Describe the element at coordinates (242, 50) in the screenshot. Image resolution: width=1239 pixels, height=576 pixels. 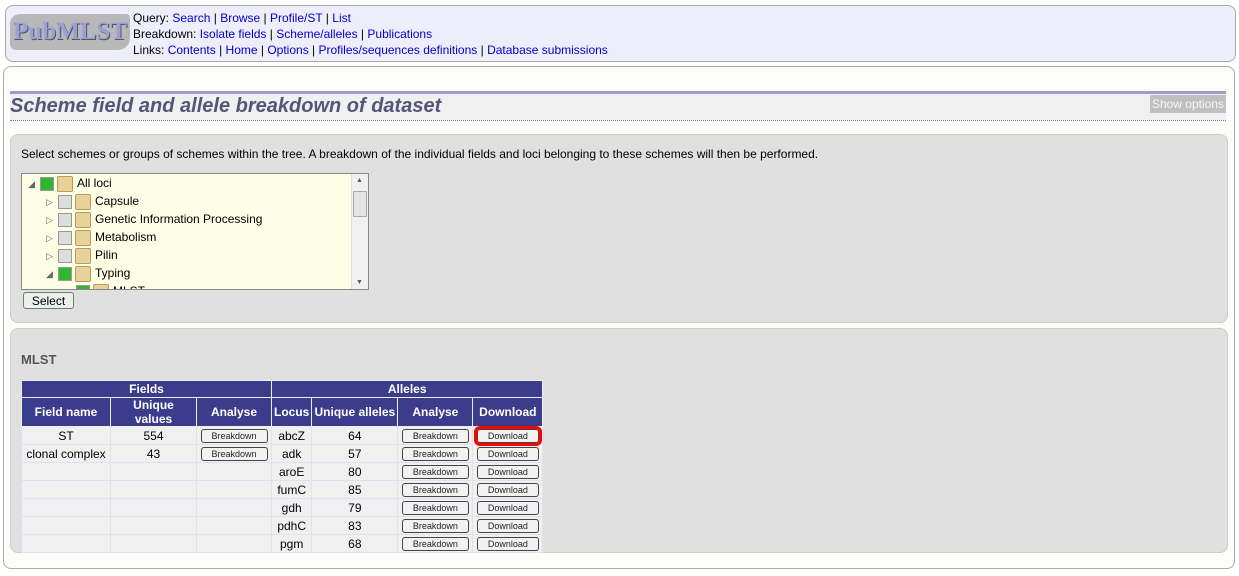
I see `link-home: Home` at that location.